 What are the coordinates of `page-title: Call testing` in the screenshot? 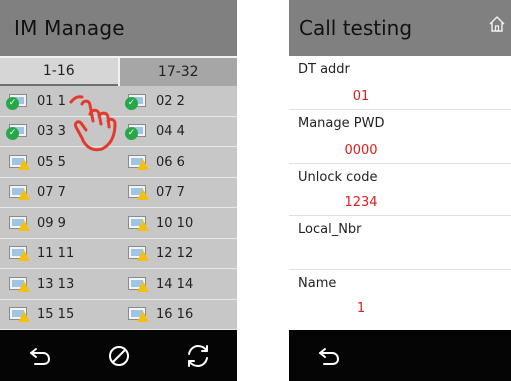 It's located at (356, 28).